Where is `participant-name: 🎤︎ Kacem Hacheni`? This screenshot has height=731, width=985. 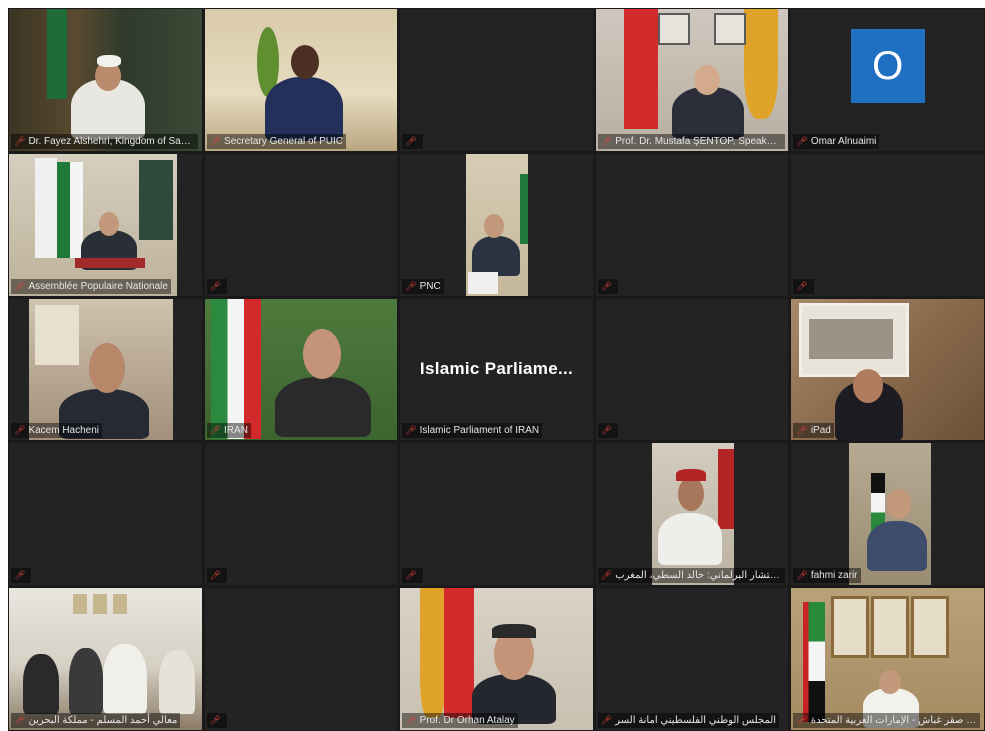 participant-name: 🎤︎ Kacem Hacheni is located at coordinates (57, 431).